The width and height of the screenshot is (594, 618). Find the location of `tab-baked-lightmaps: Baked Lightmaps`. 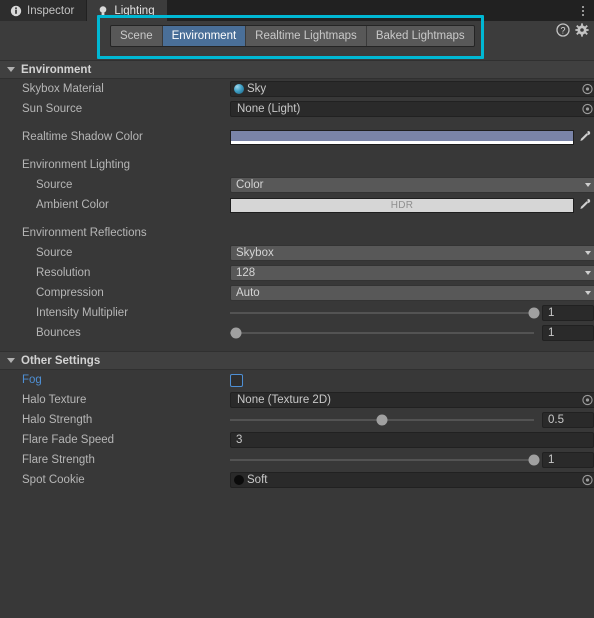

tab-baked-lightmaps: Baked Lightmaps is located at coordinates (420, 36).